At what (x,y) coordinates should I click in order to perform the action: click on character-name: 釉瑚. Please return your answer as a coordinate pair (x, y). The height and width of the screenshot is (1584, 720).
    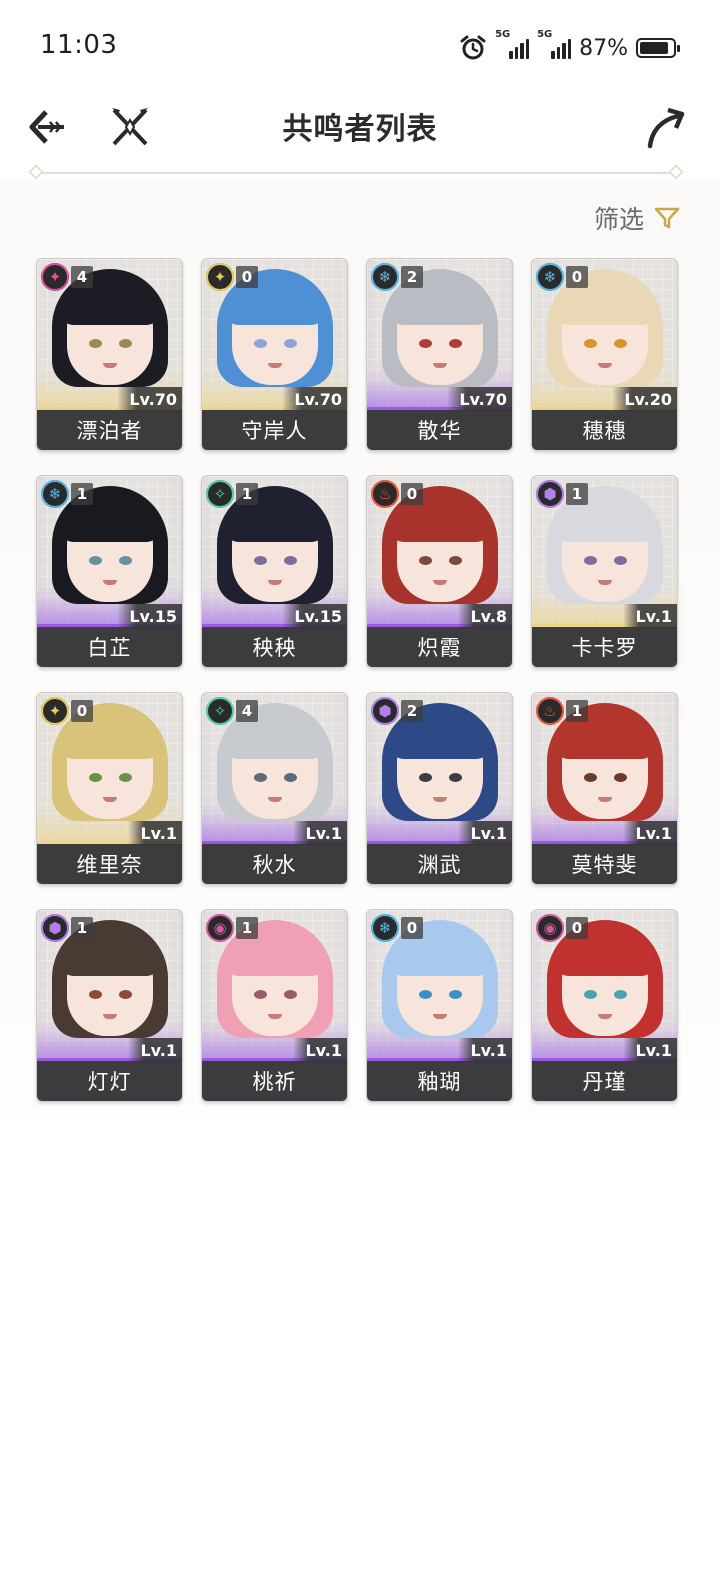
    Looking at the image, I should click on (439, 1081).